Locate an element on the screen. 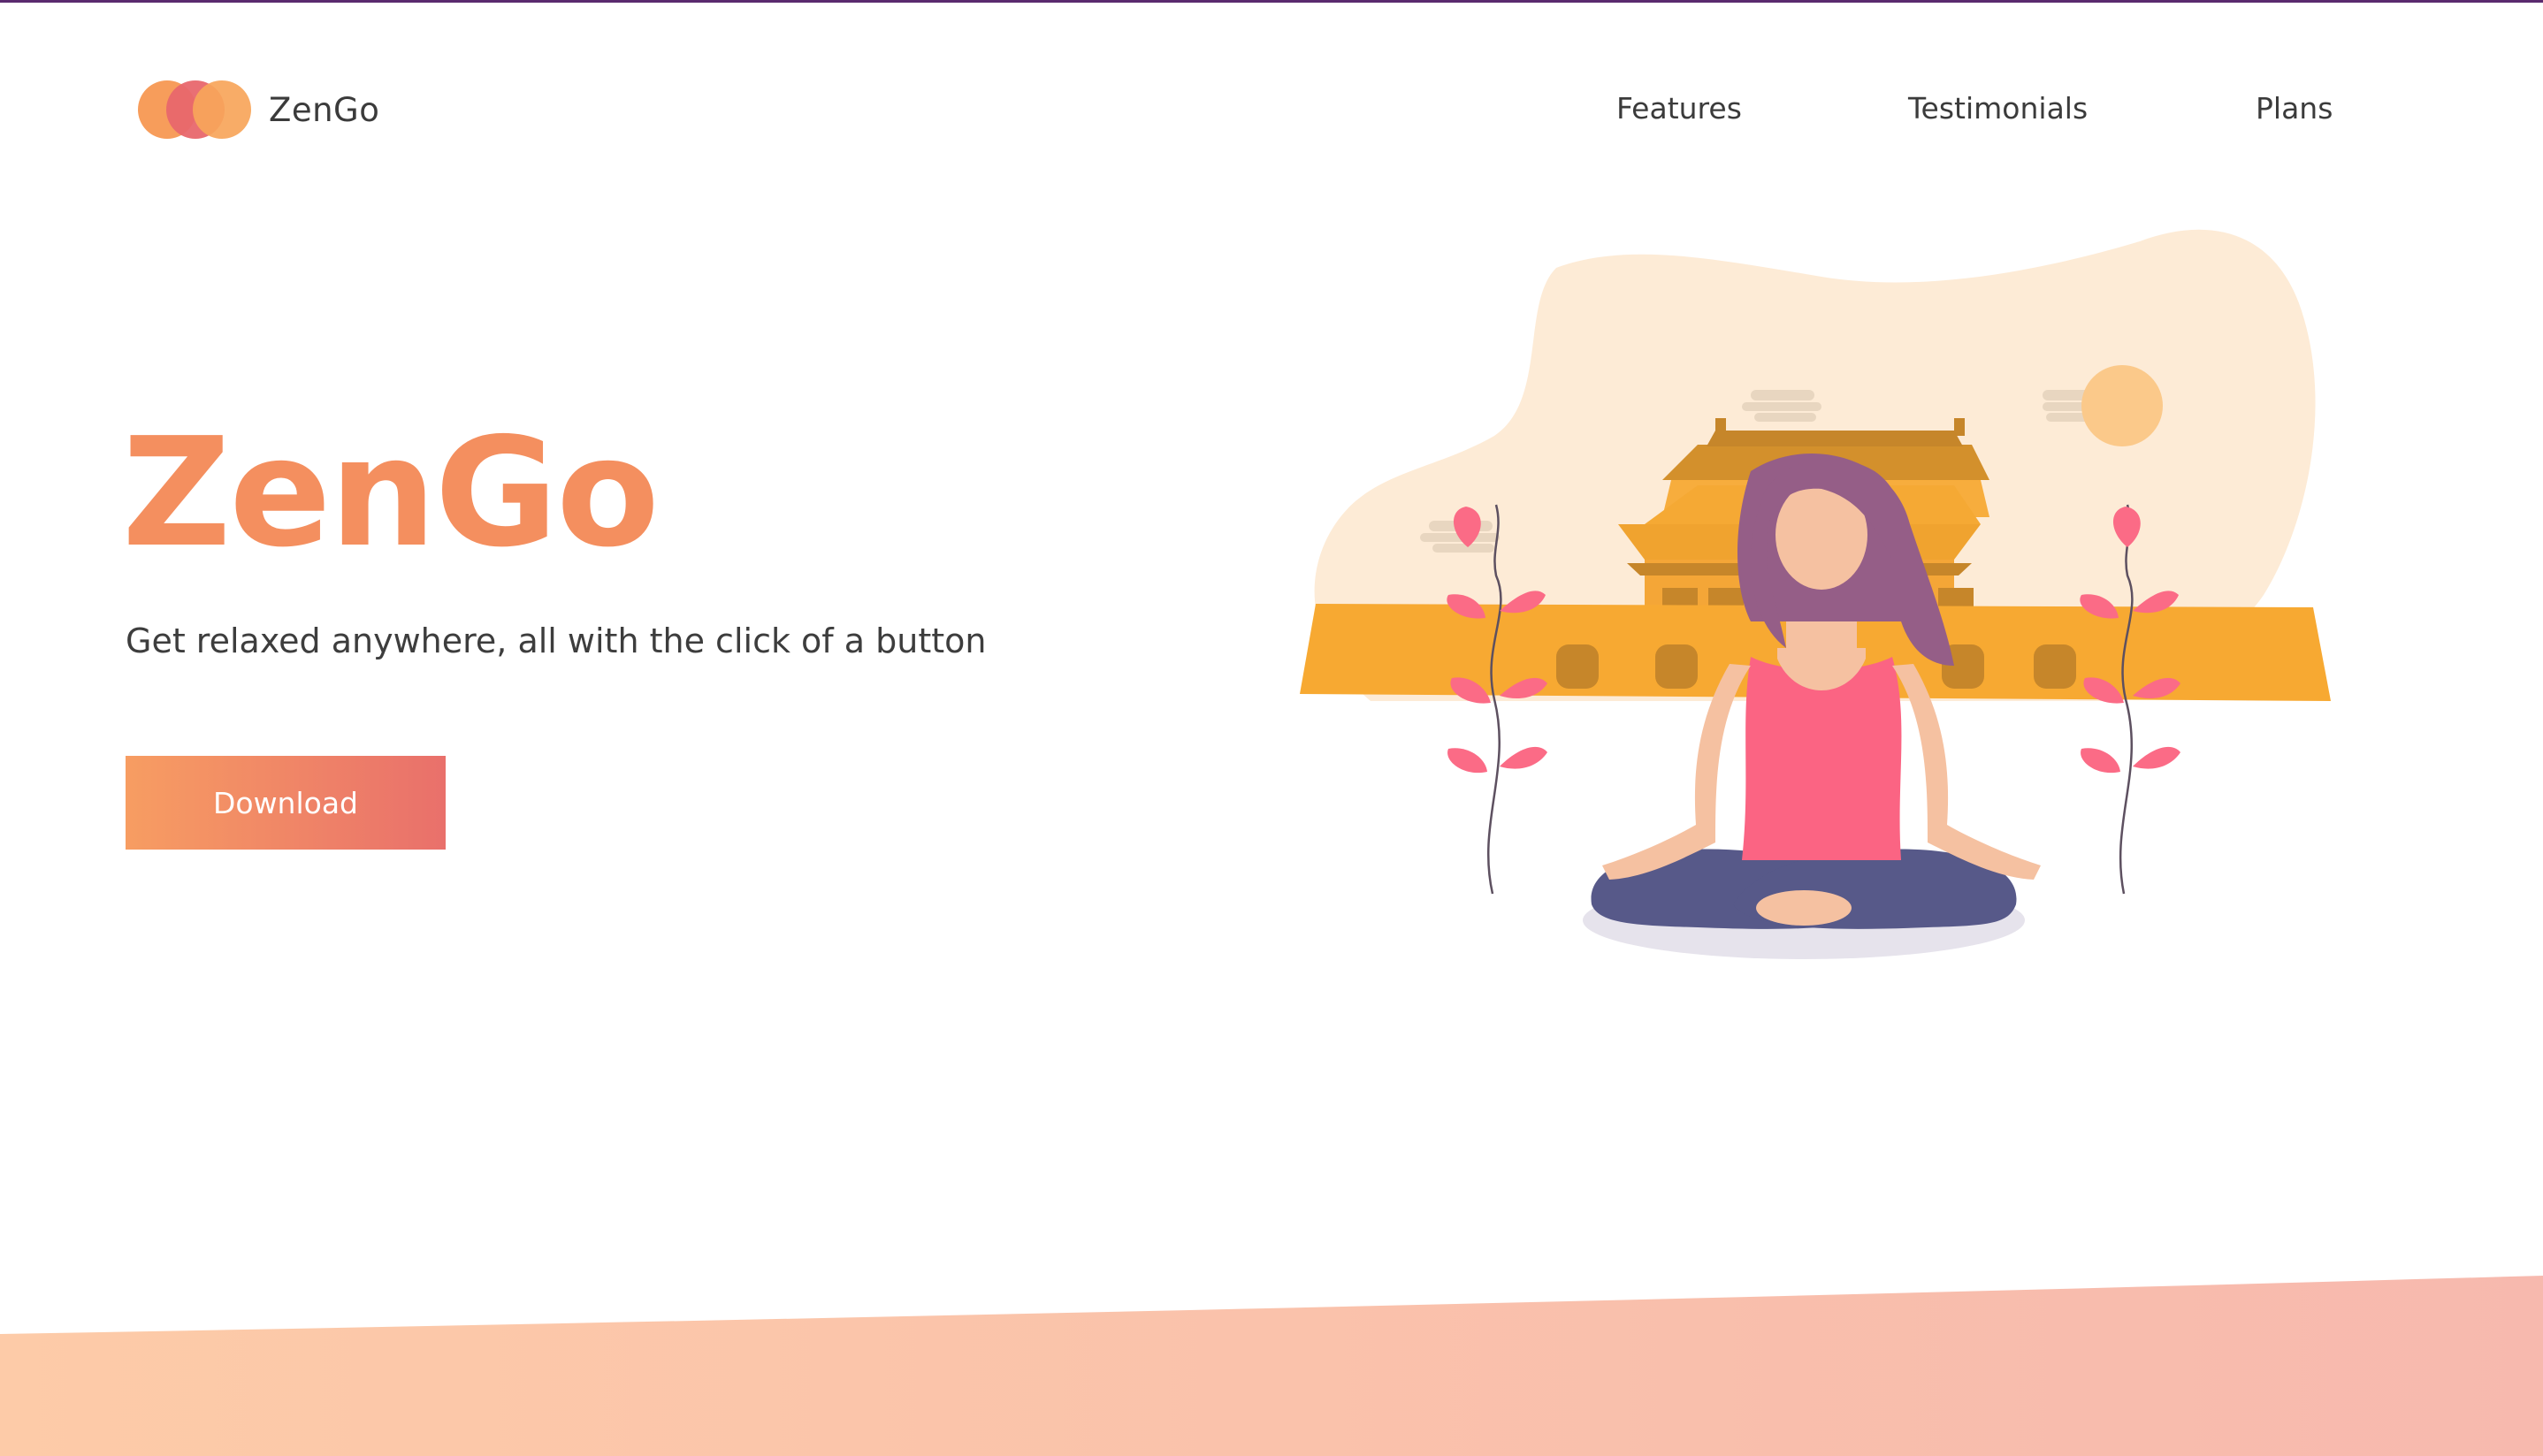 Image resolution: width=2543 pixels, height=1456 pixels. hero-title: ZenGo is located at coordinates (391, 493).